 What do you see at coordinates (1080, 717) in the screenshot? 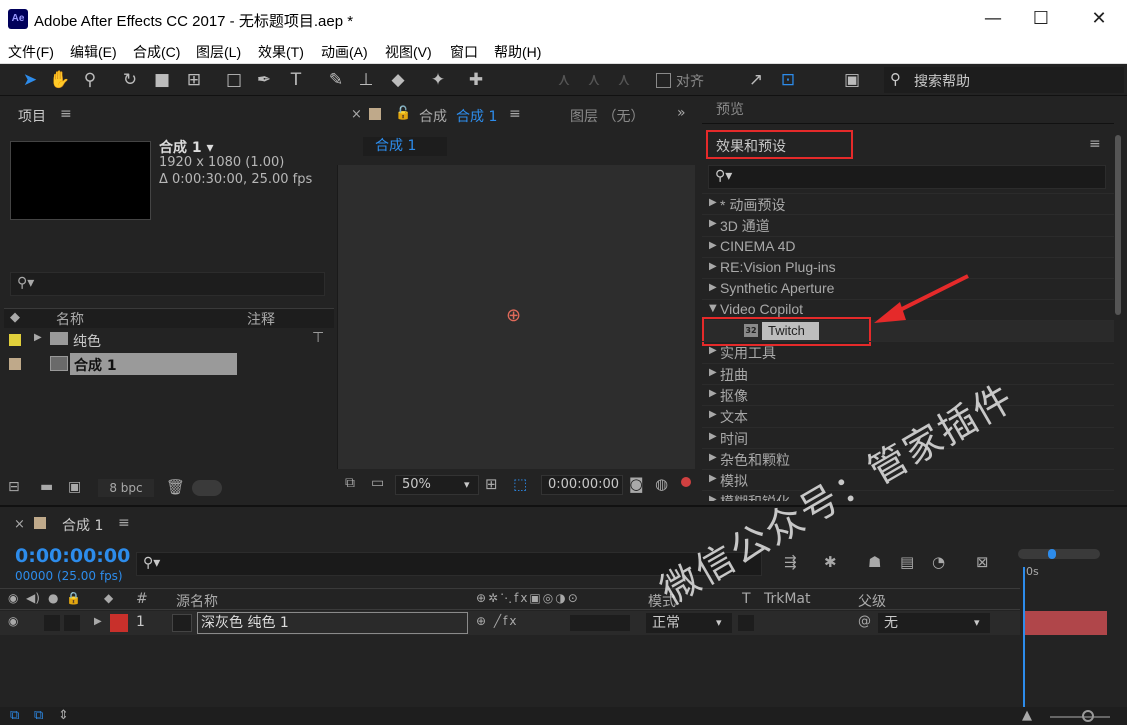
I see `zoom-slider-track` at bounding box center [1080, 717].